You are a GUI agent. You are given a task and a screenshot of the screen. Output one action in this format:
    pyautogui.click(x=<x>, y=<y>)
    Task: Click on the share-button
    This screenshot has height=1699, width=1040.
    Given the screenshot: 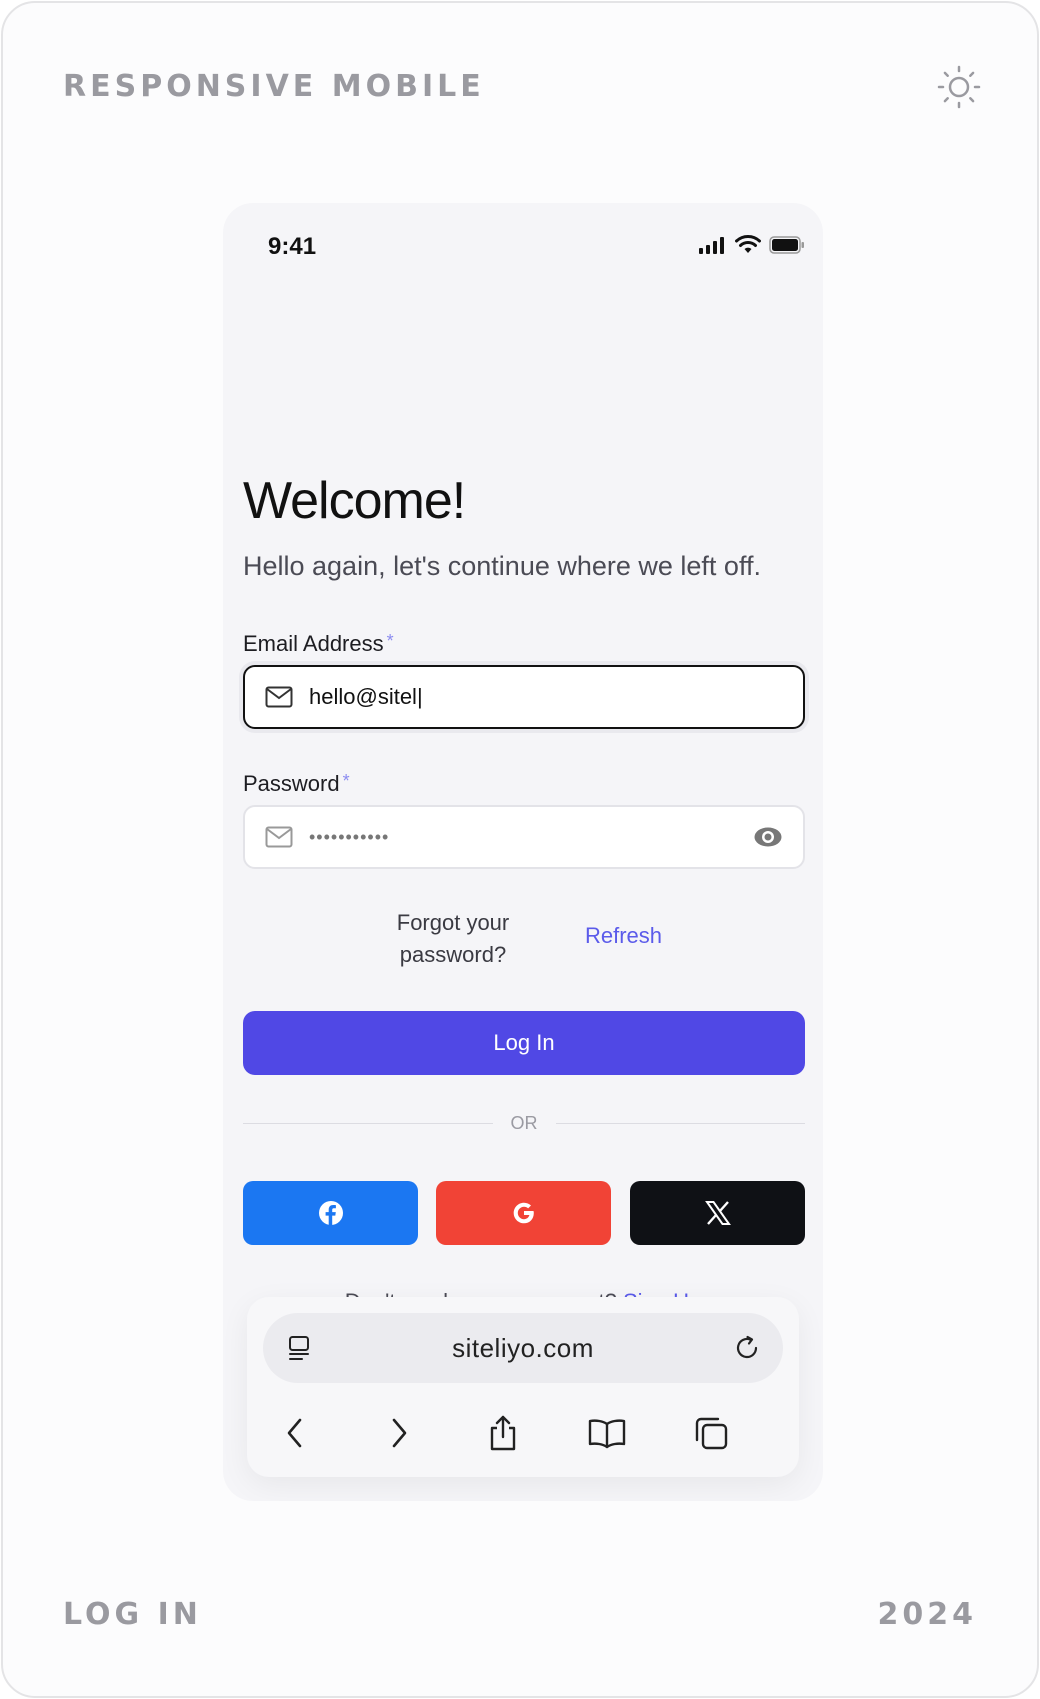 What is the action you would take?
    pyautogui.click(x=503, y=1433)
    